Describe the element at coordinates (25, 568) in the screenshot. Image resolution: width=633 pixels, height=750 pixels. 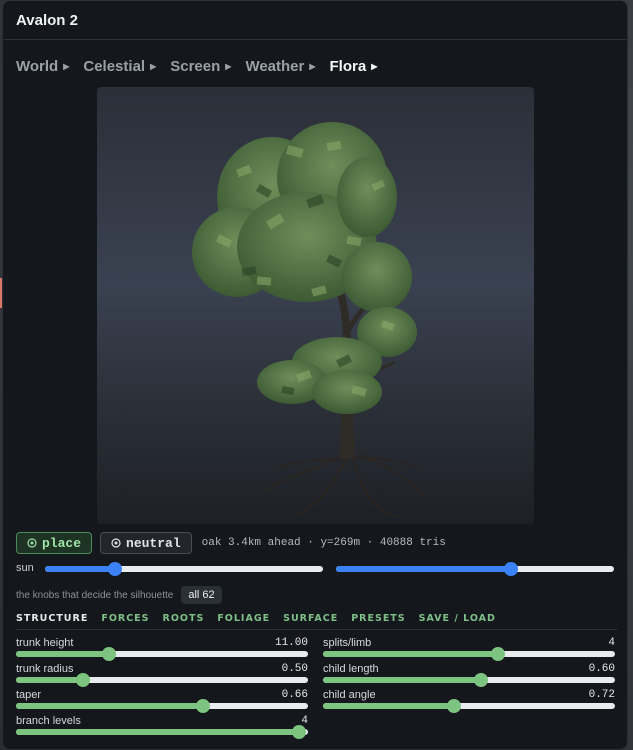
I see `sun-label: sun` at that location.